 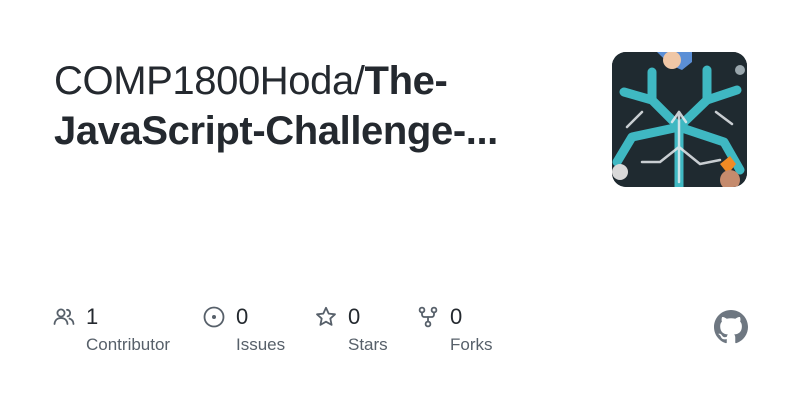 What do you see at coordinates (368, 344) in the screenshot?
I see `stars-label: Stars` at bounding box center [368, 344].